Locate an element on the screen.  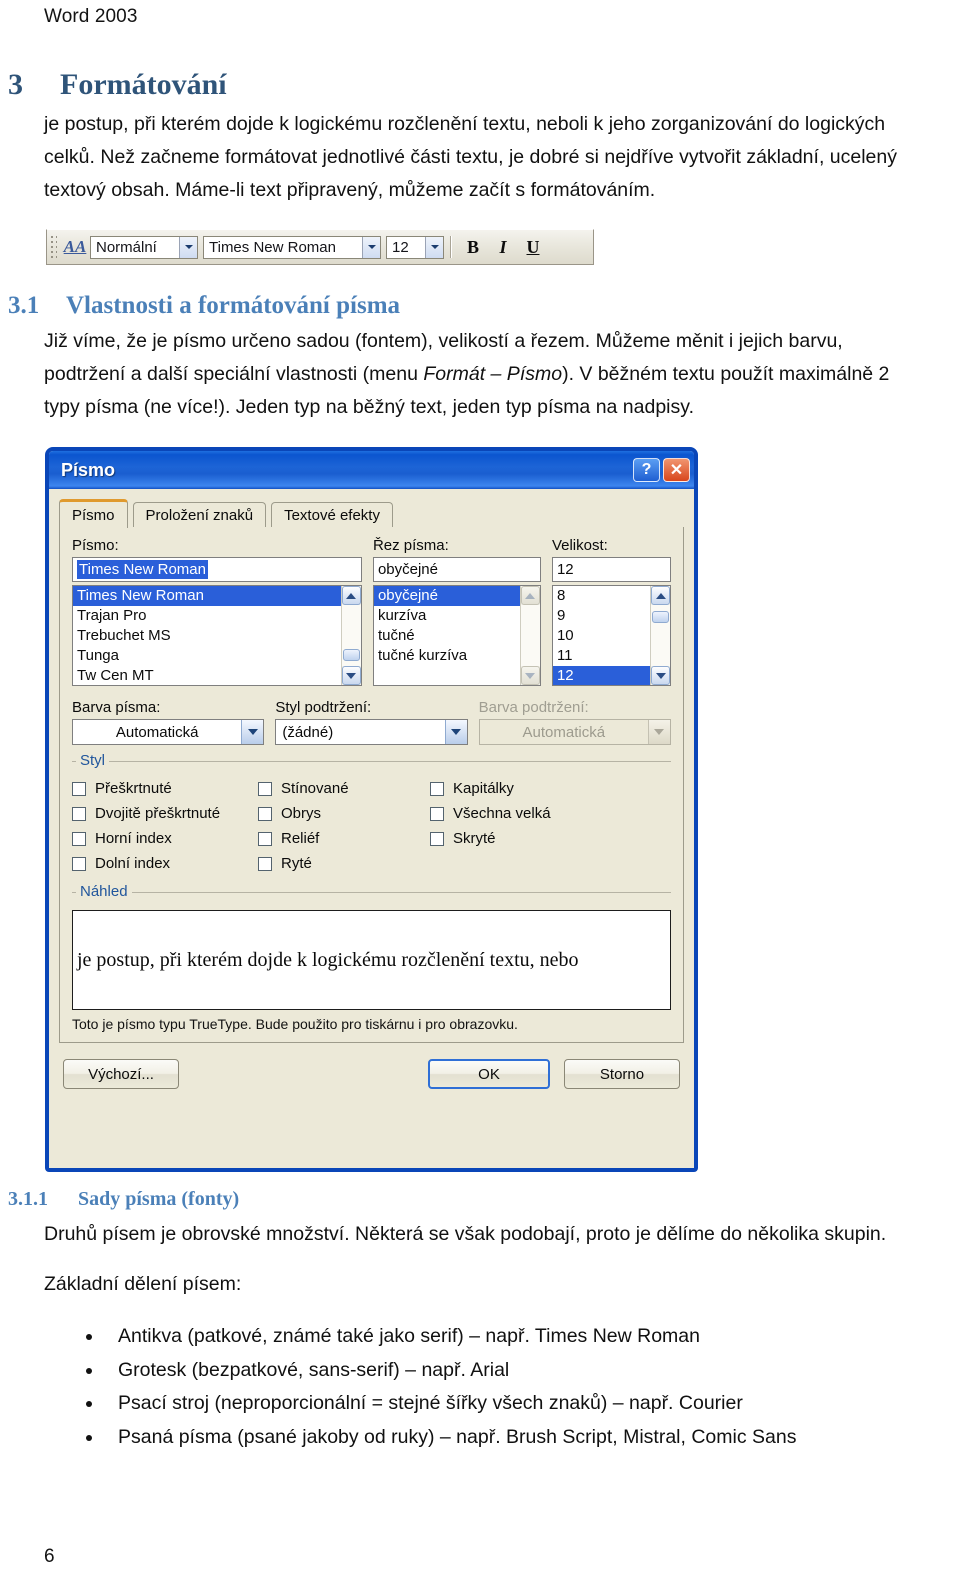
font-style-listbox: obyčejné kurzíva tučné tučné kurzíva is located at coordinates (456, 635).